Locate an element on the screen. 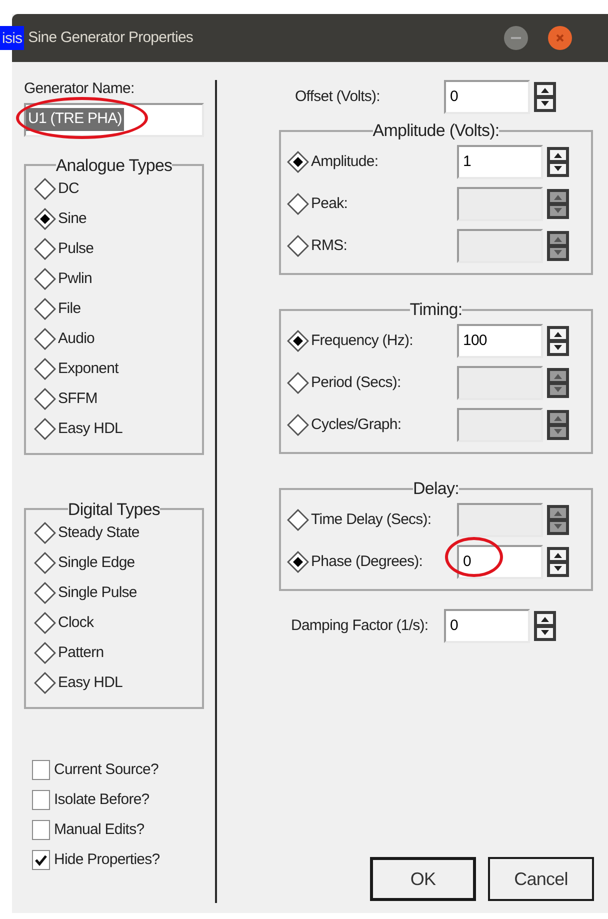  radio-label: Pattern is located at coordinates (81, 653).